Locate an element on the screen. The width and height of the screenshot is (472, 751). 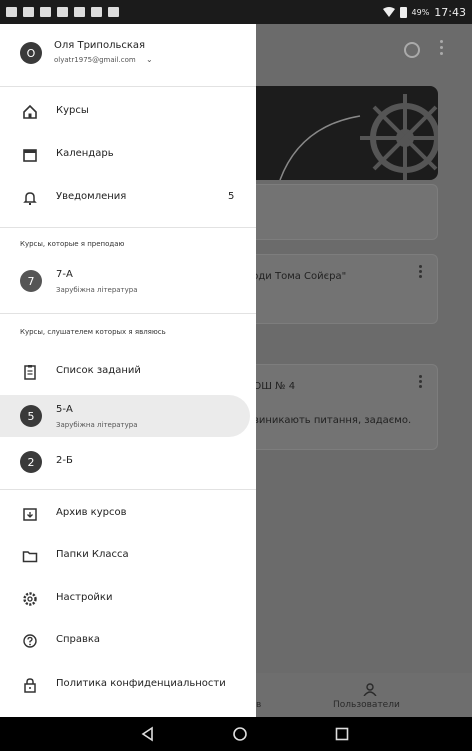
class-banner is located at coordinates (339, 133).